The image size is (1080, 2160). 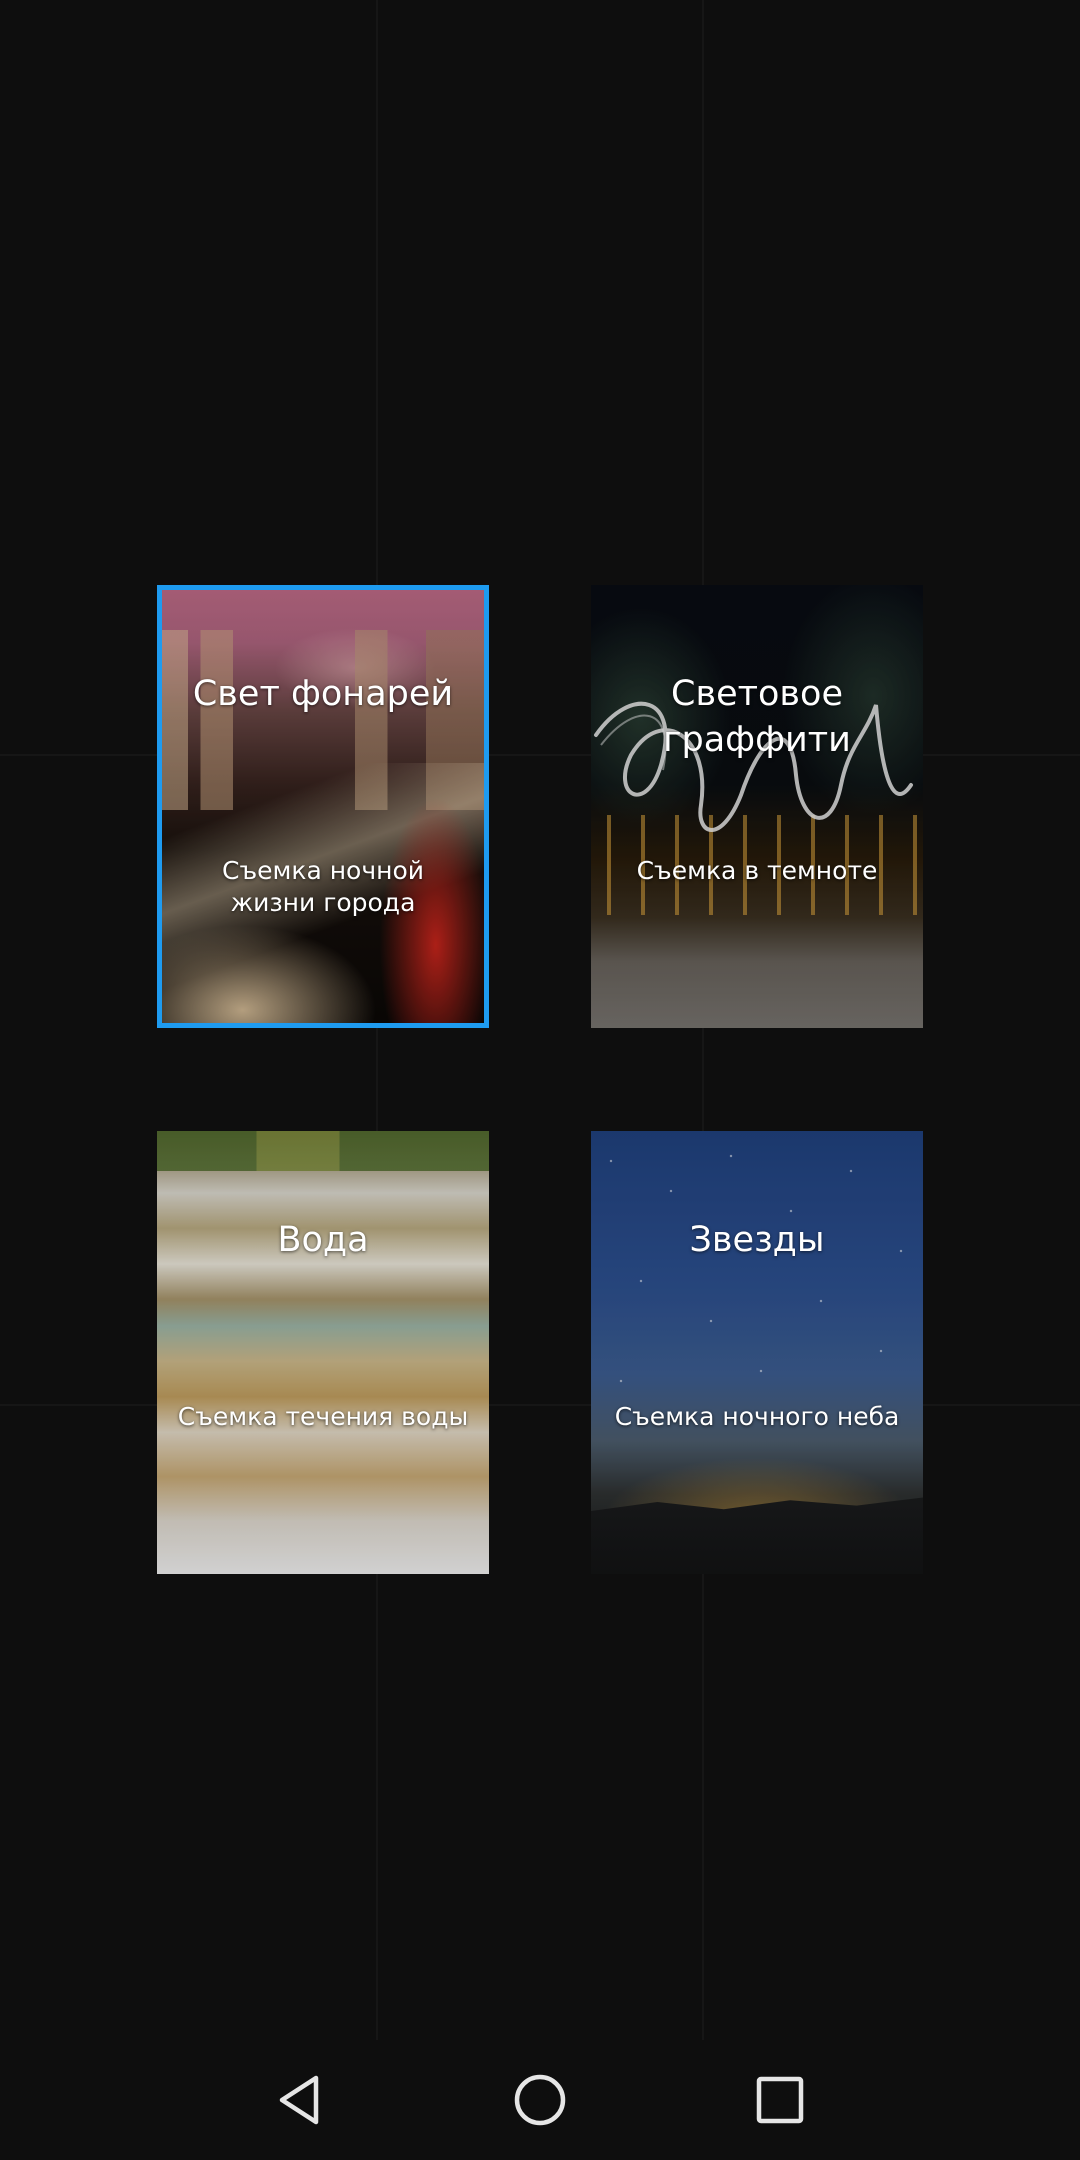 What do you see at coordinates (757, 1240) in the screenshot?
I see `mode-title: Звезды` at bounding box center [757, 1240].